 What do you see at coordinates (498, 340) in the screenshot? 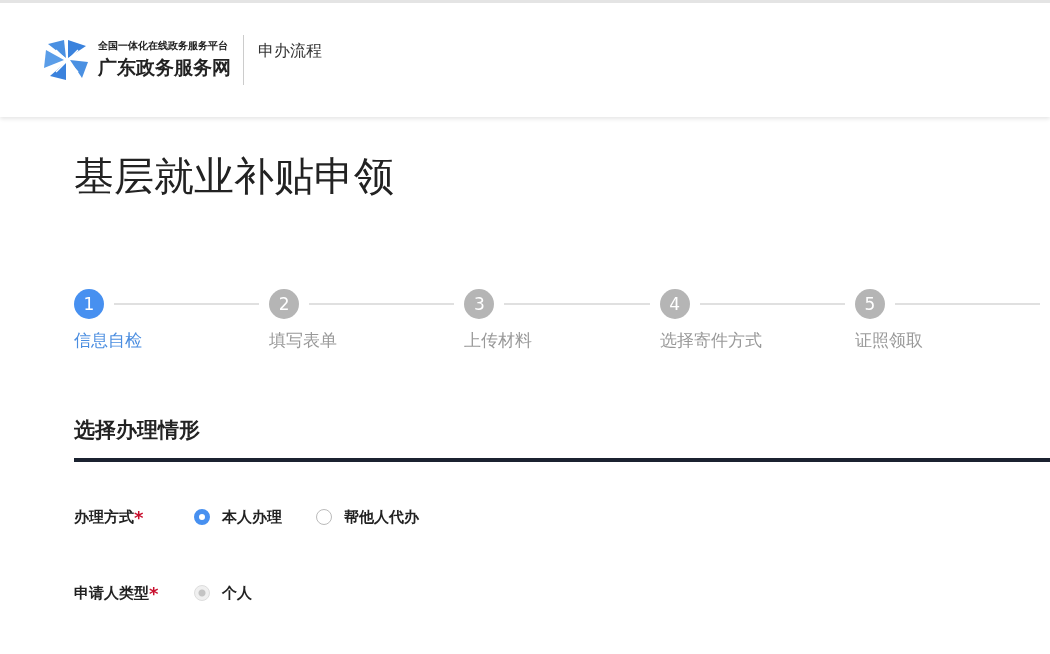
I see `step-label: 上传材料` at bounding box center [498, 340].